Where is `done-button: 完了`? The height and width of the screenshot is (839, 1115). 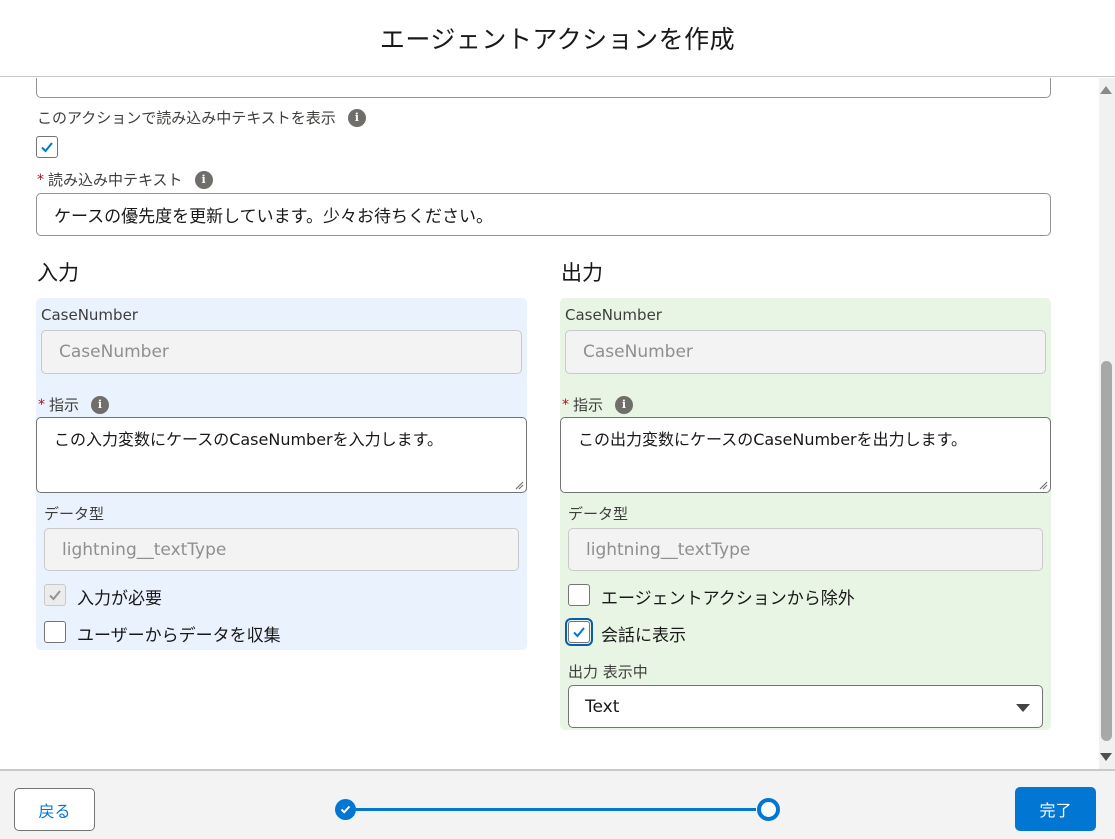
done-button: 完了 is located at coordinates (1055, 809).